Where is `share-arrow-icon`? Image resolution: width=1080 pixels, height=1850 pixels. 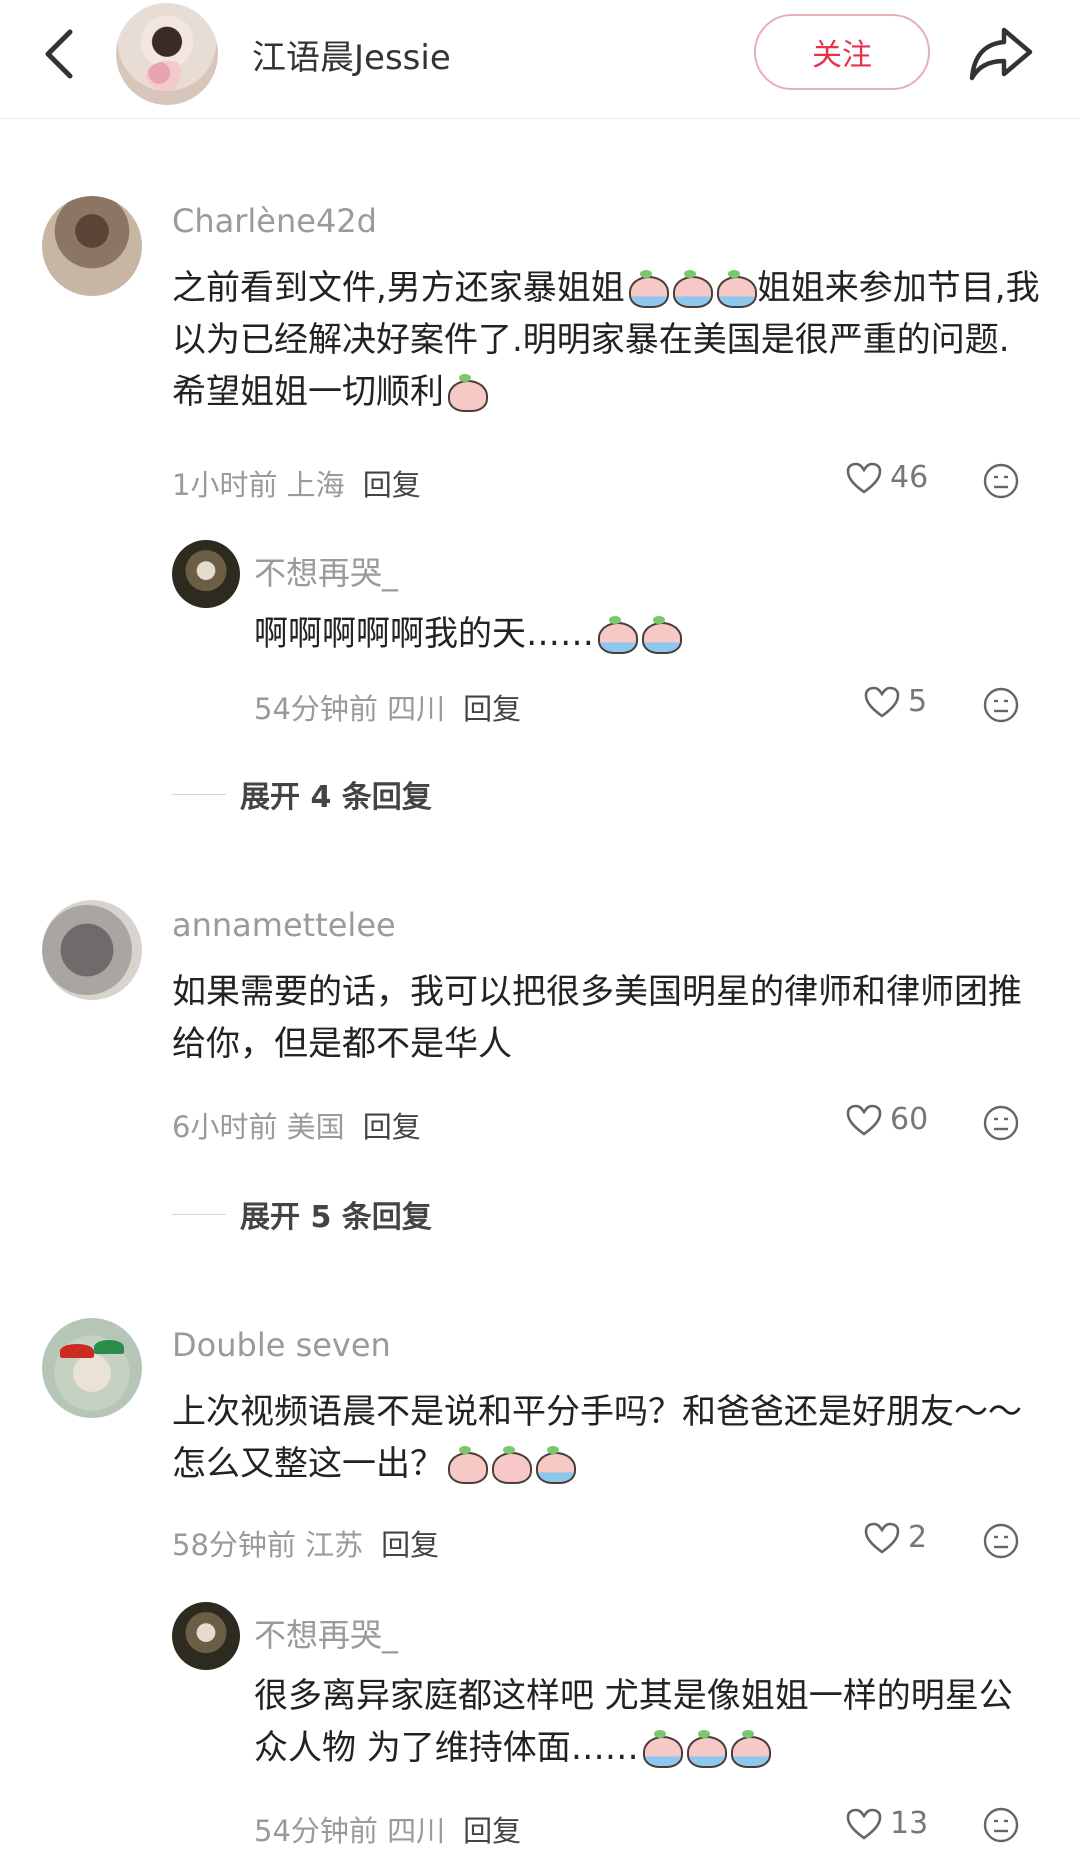
share-arrow-icon is located at coordinates (1001, 53).